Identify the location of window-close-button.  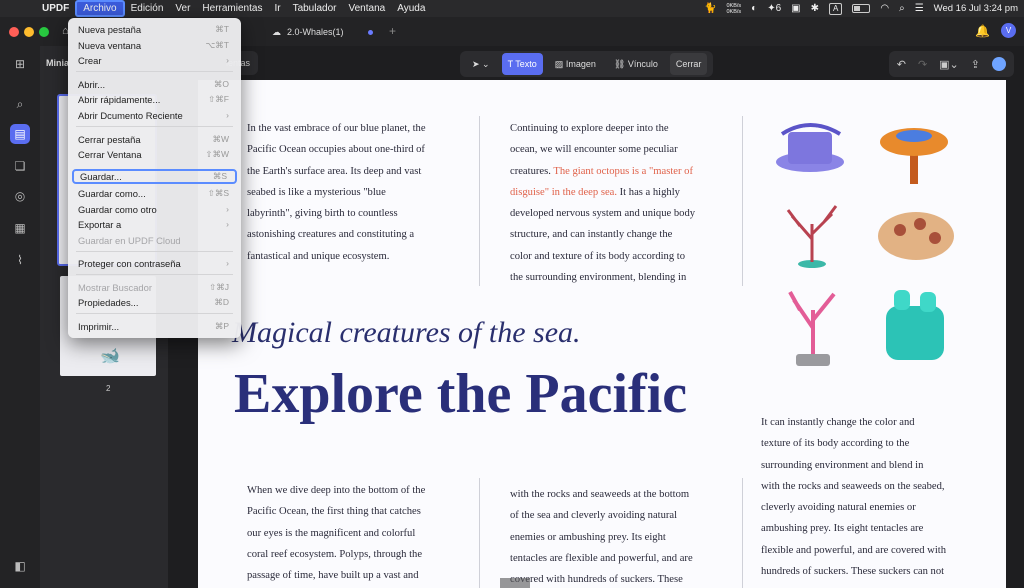
(14, 32).